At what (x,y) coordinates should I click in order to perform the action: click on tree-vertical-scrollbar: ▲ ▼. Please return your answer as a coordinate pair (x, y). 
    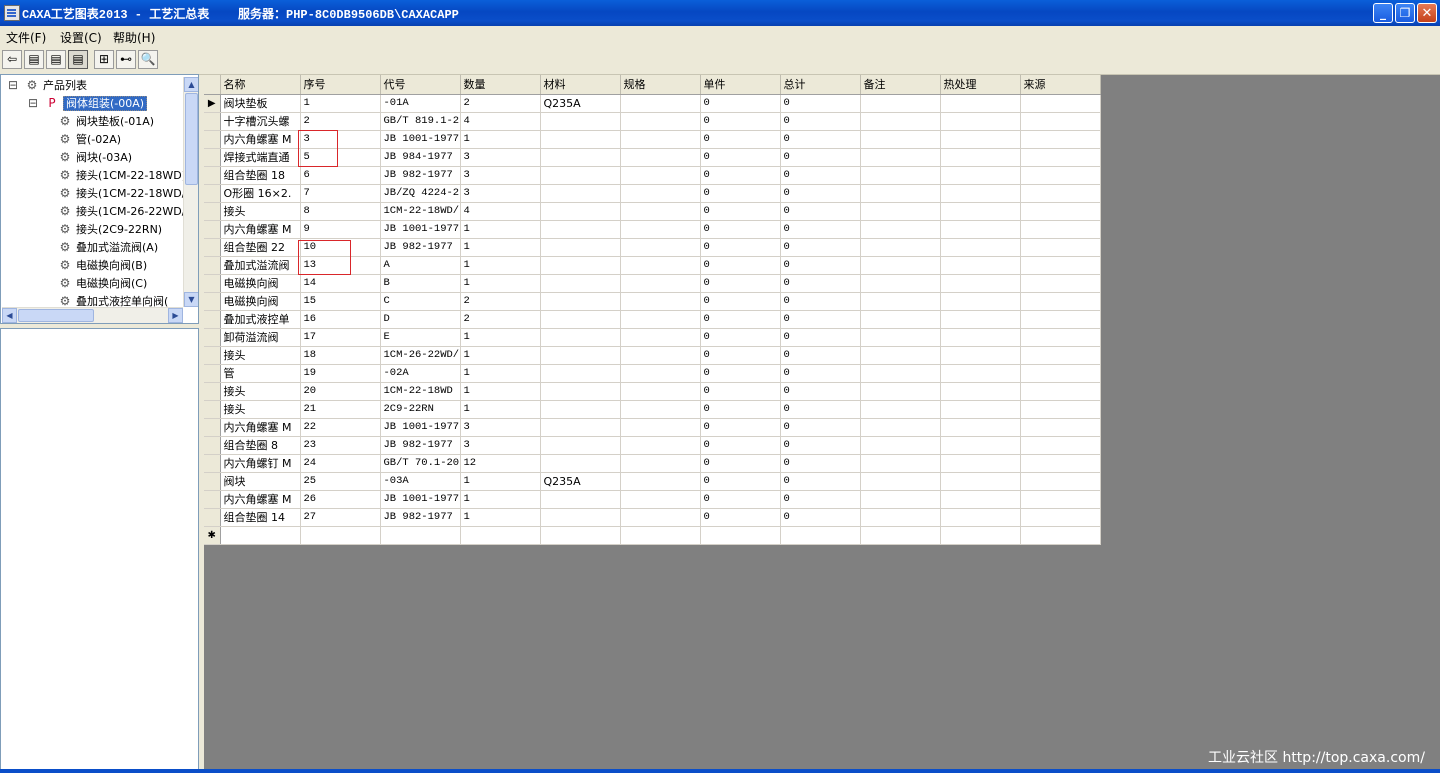
    Looking at the image, I should click on (190, 192).